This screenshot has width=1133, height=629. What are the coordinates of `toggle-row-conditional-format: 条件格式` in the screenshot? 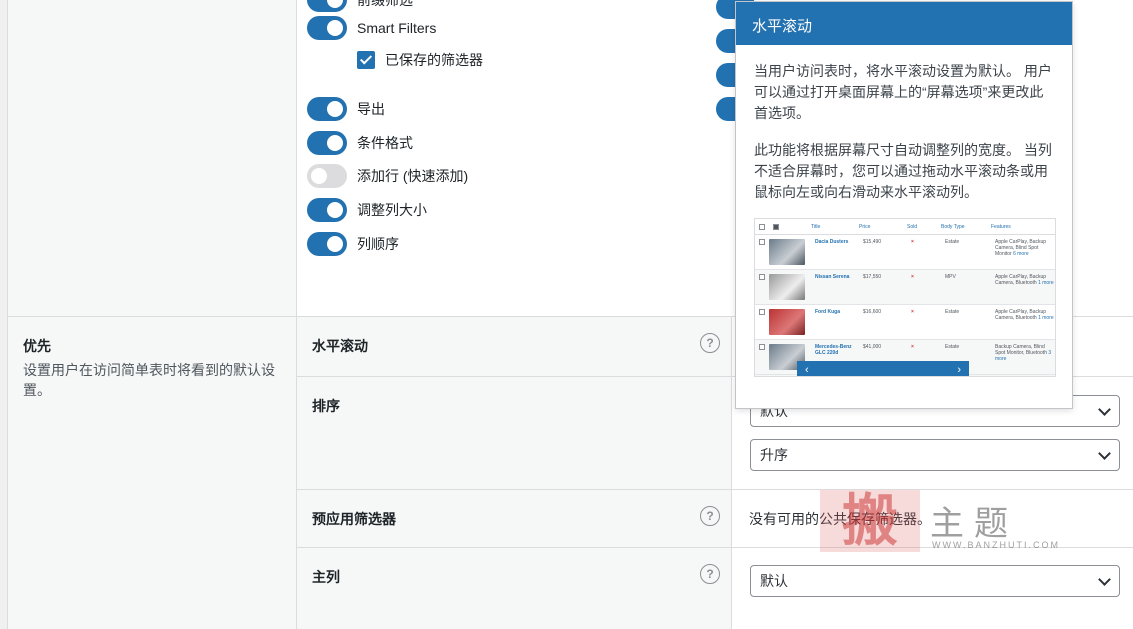 It's located at (360, 143).